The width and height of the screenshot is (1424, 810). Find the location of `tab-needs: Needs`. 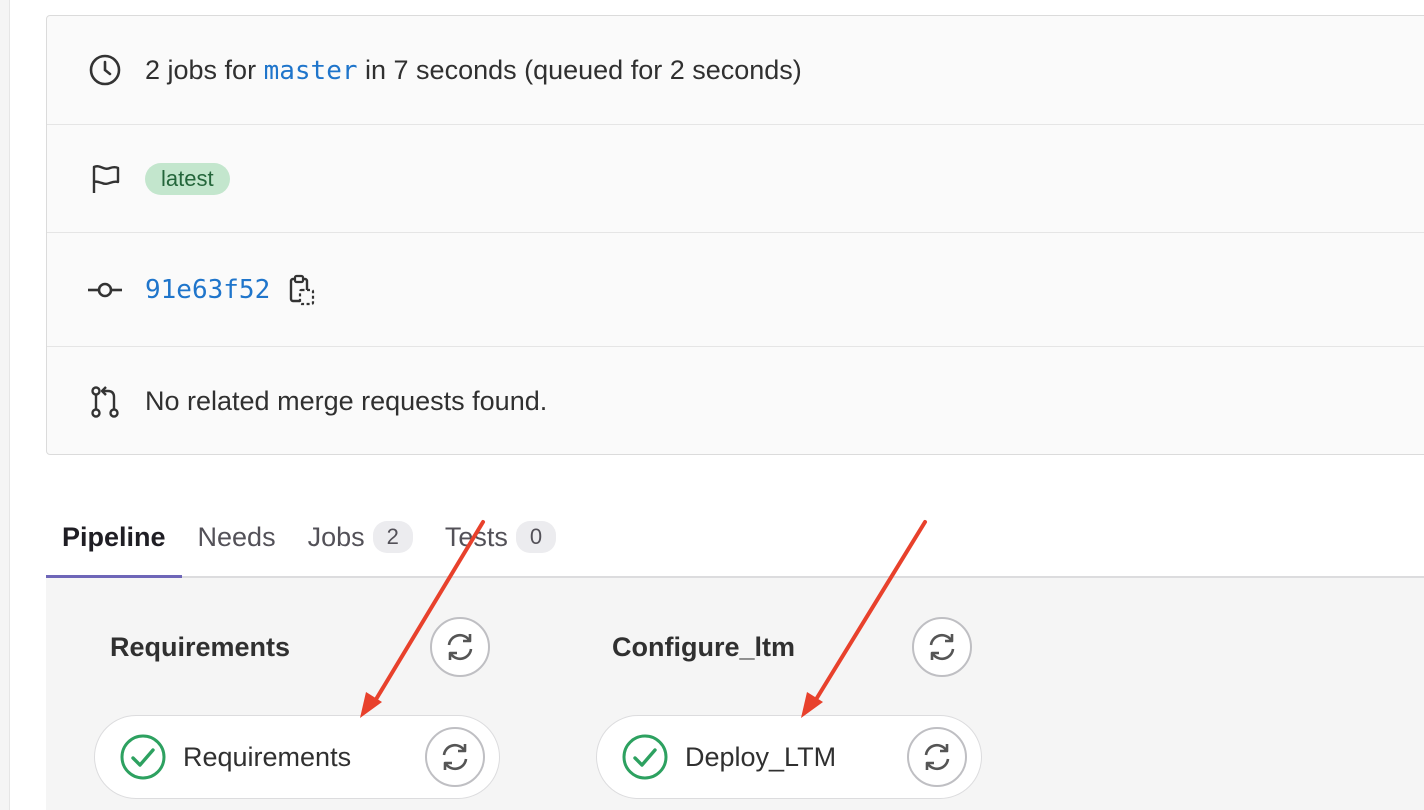

tab-needs: Needs is located at coordinates (237, 537).